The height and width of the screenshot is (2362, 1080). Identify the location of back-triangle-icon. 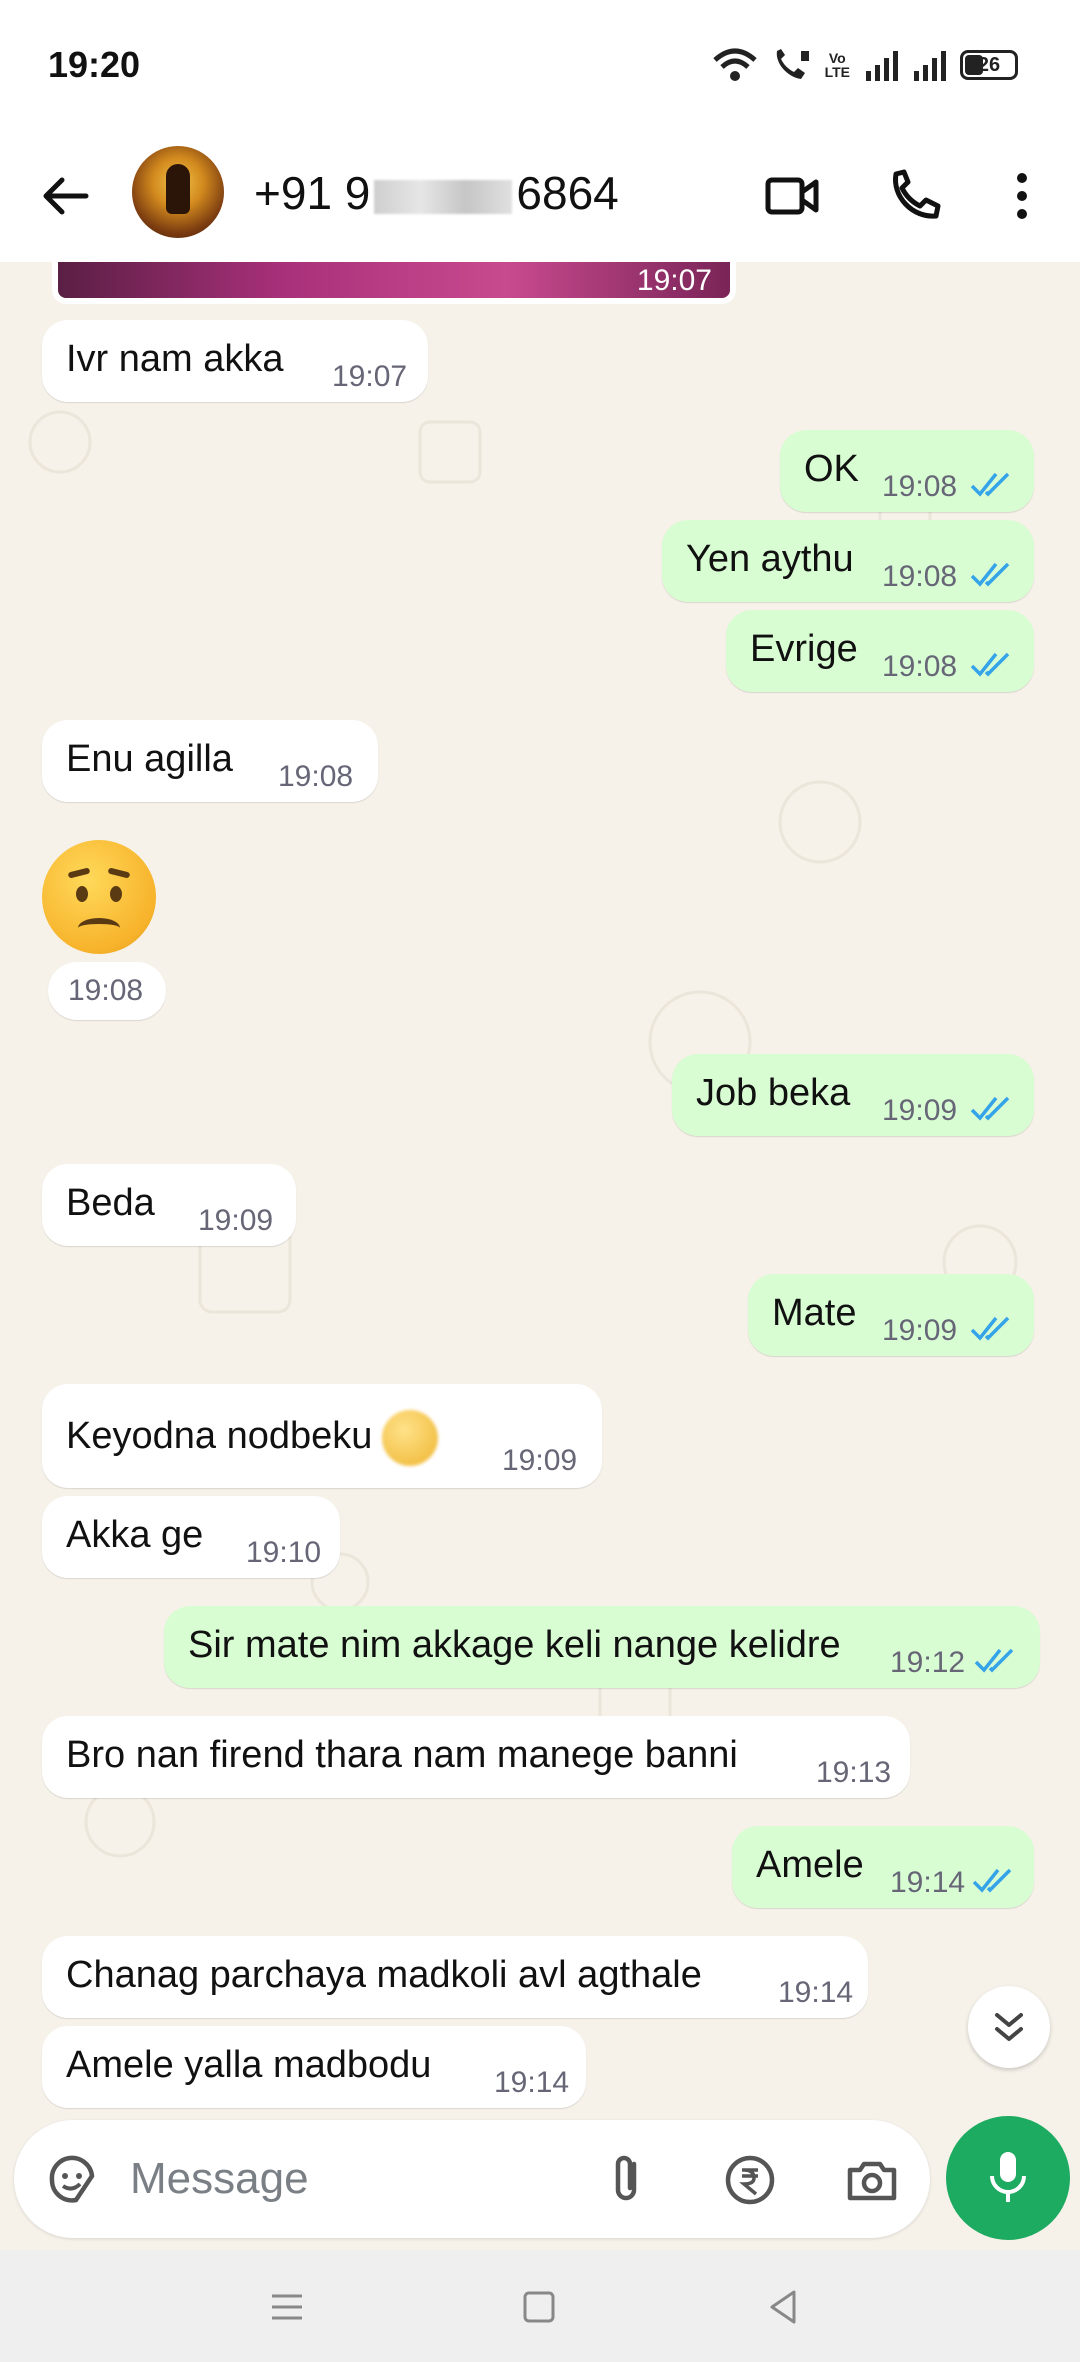
(783, 2307).